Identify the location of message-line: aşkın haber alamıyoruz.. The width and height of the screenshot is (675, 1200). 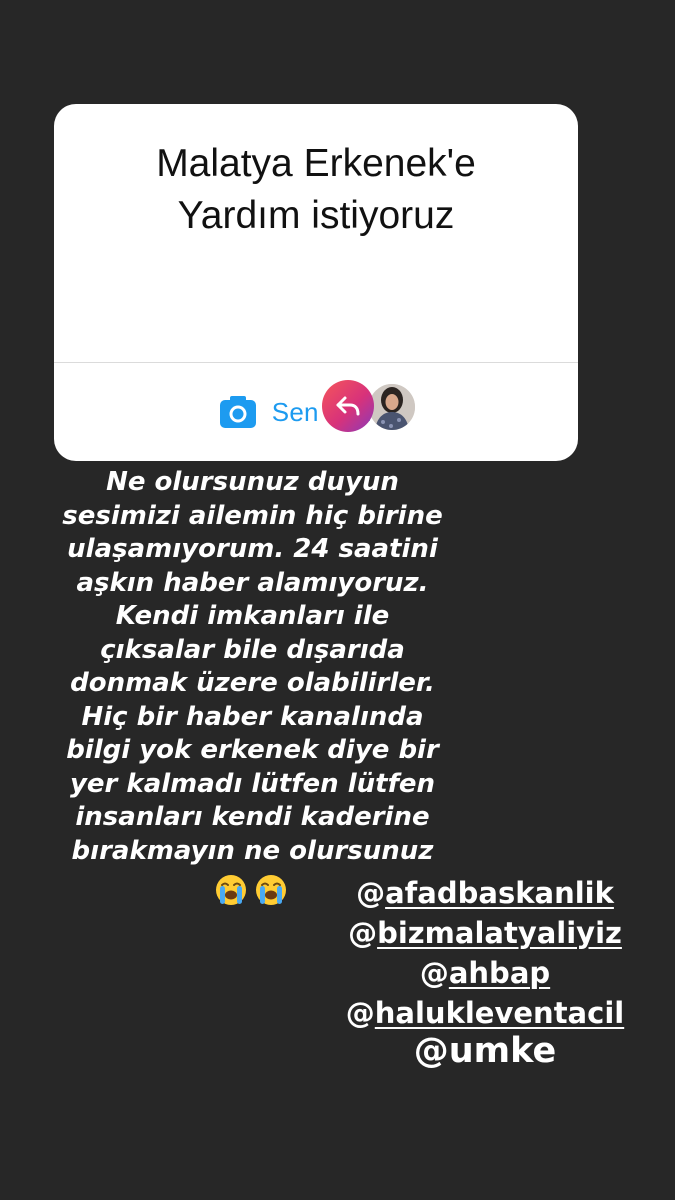
(252, 582).